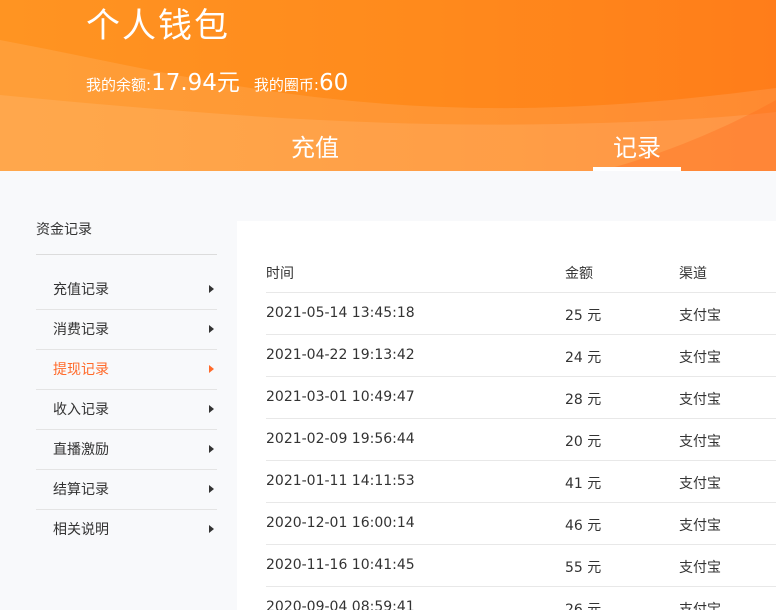  What do you see at coordinates (81, 370) in the screenshot?
I see `sidebar-item-label: 提现记录` at bounding box center [81, 370].